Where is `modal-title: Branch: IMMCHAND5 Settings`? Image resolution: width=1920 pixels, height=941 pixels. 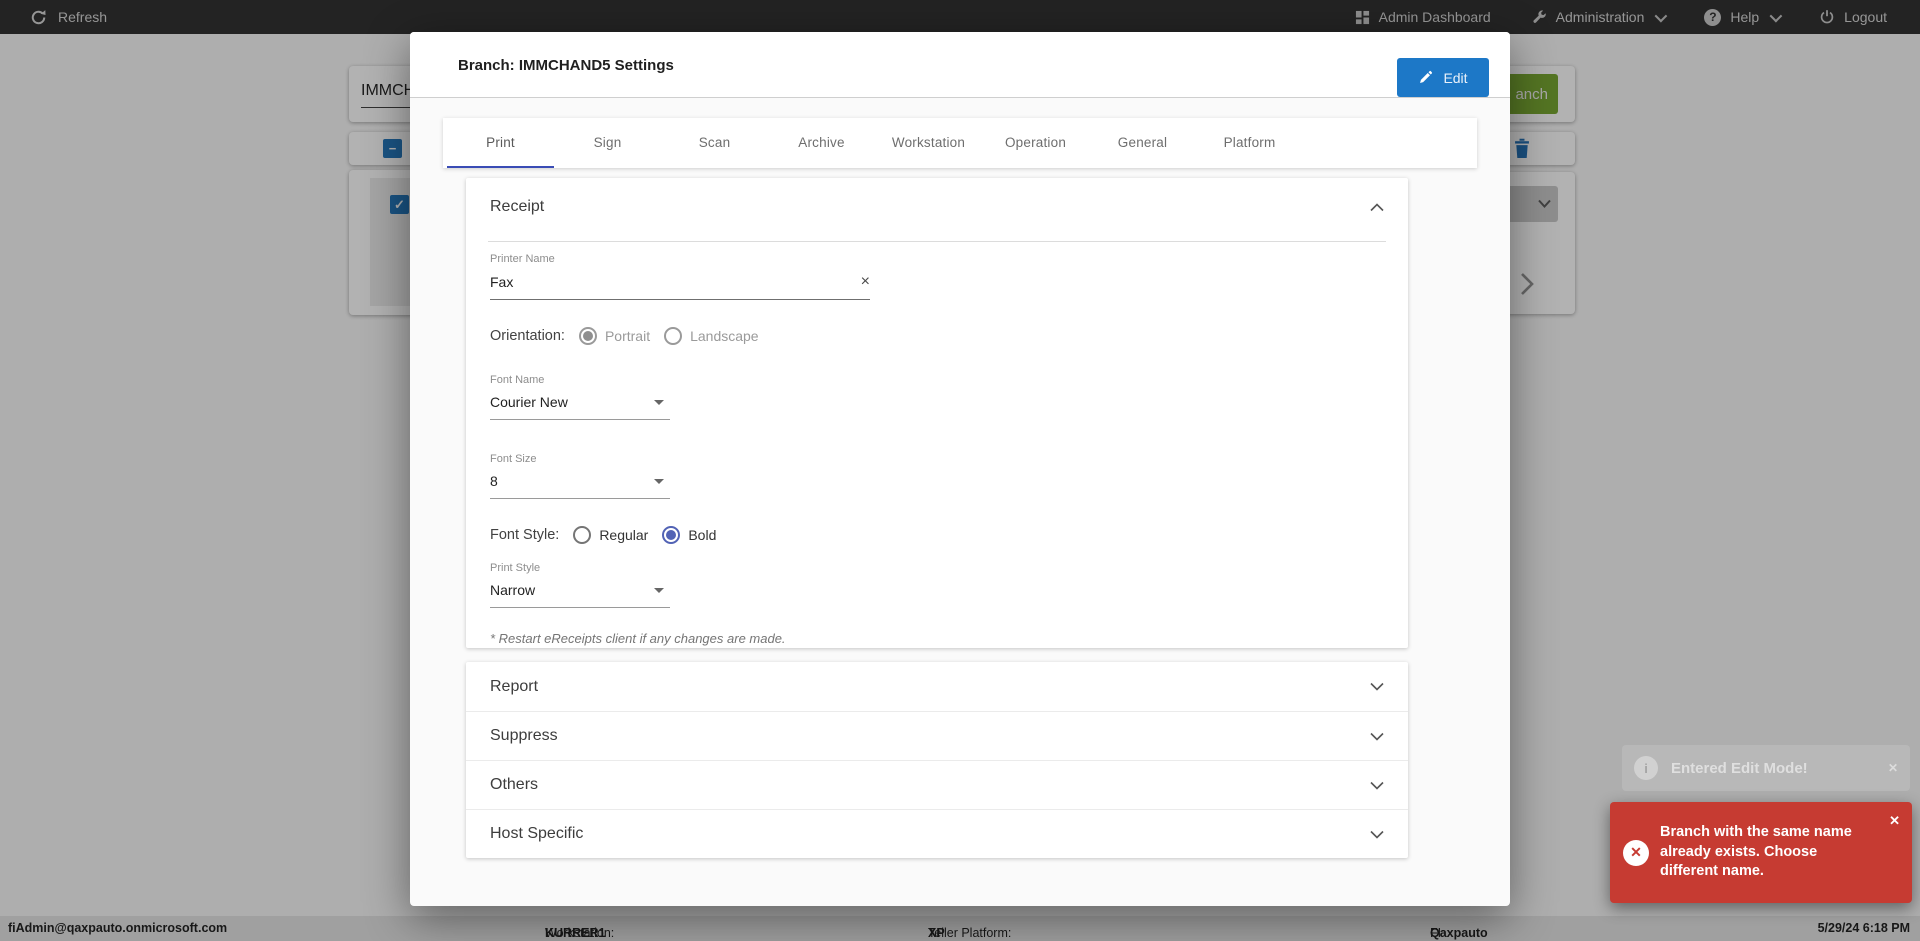 modal-title: Branch: IMMCHAND5 Settings is located at coordinates (566, 65).